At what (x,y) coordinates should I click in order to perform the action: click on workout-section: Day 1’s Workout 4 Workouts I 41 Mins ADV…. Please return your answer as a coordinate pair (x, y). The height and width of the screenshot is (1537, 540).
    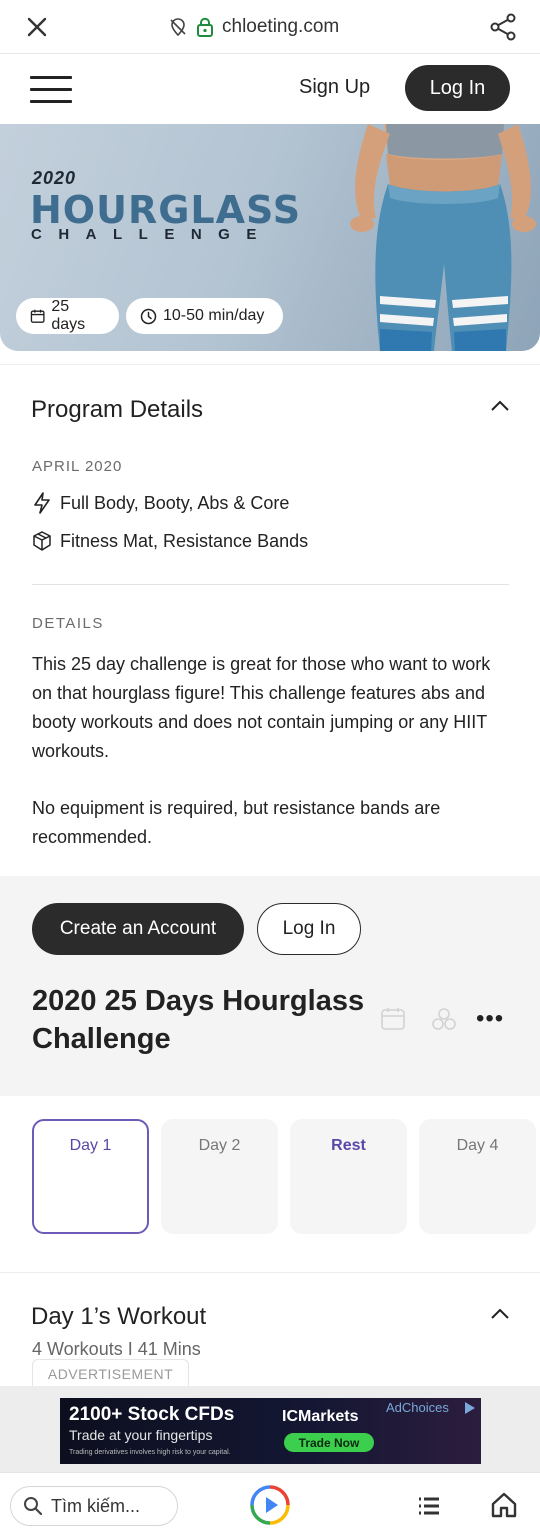
    Looking at the image, I should click on (270, 1332).